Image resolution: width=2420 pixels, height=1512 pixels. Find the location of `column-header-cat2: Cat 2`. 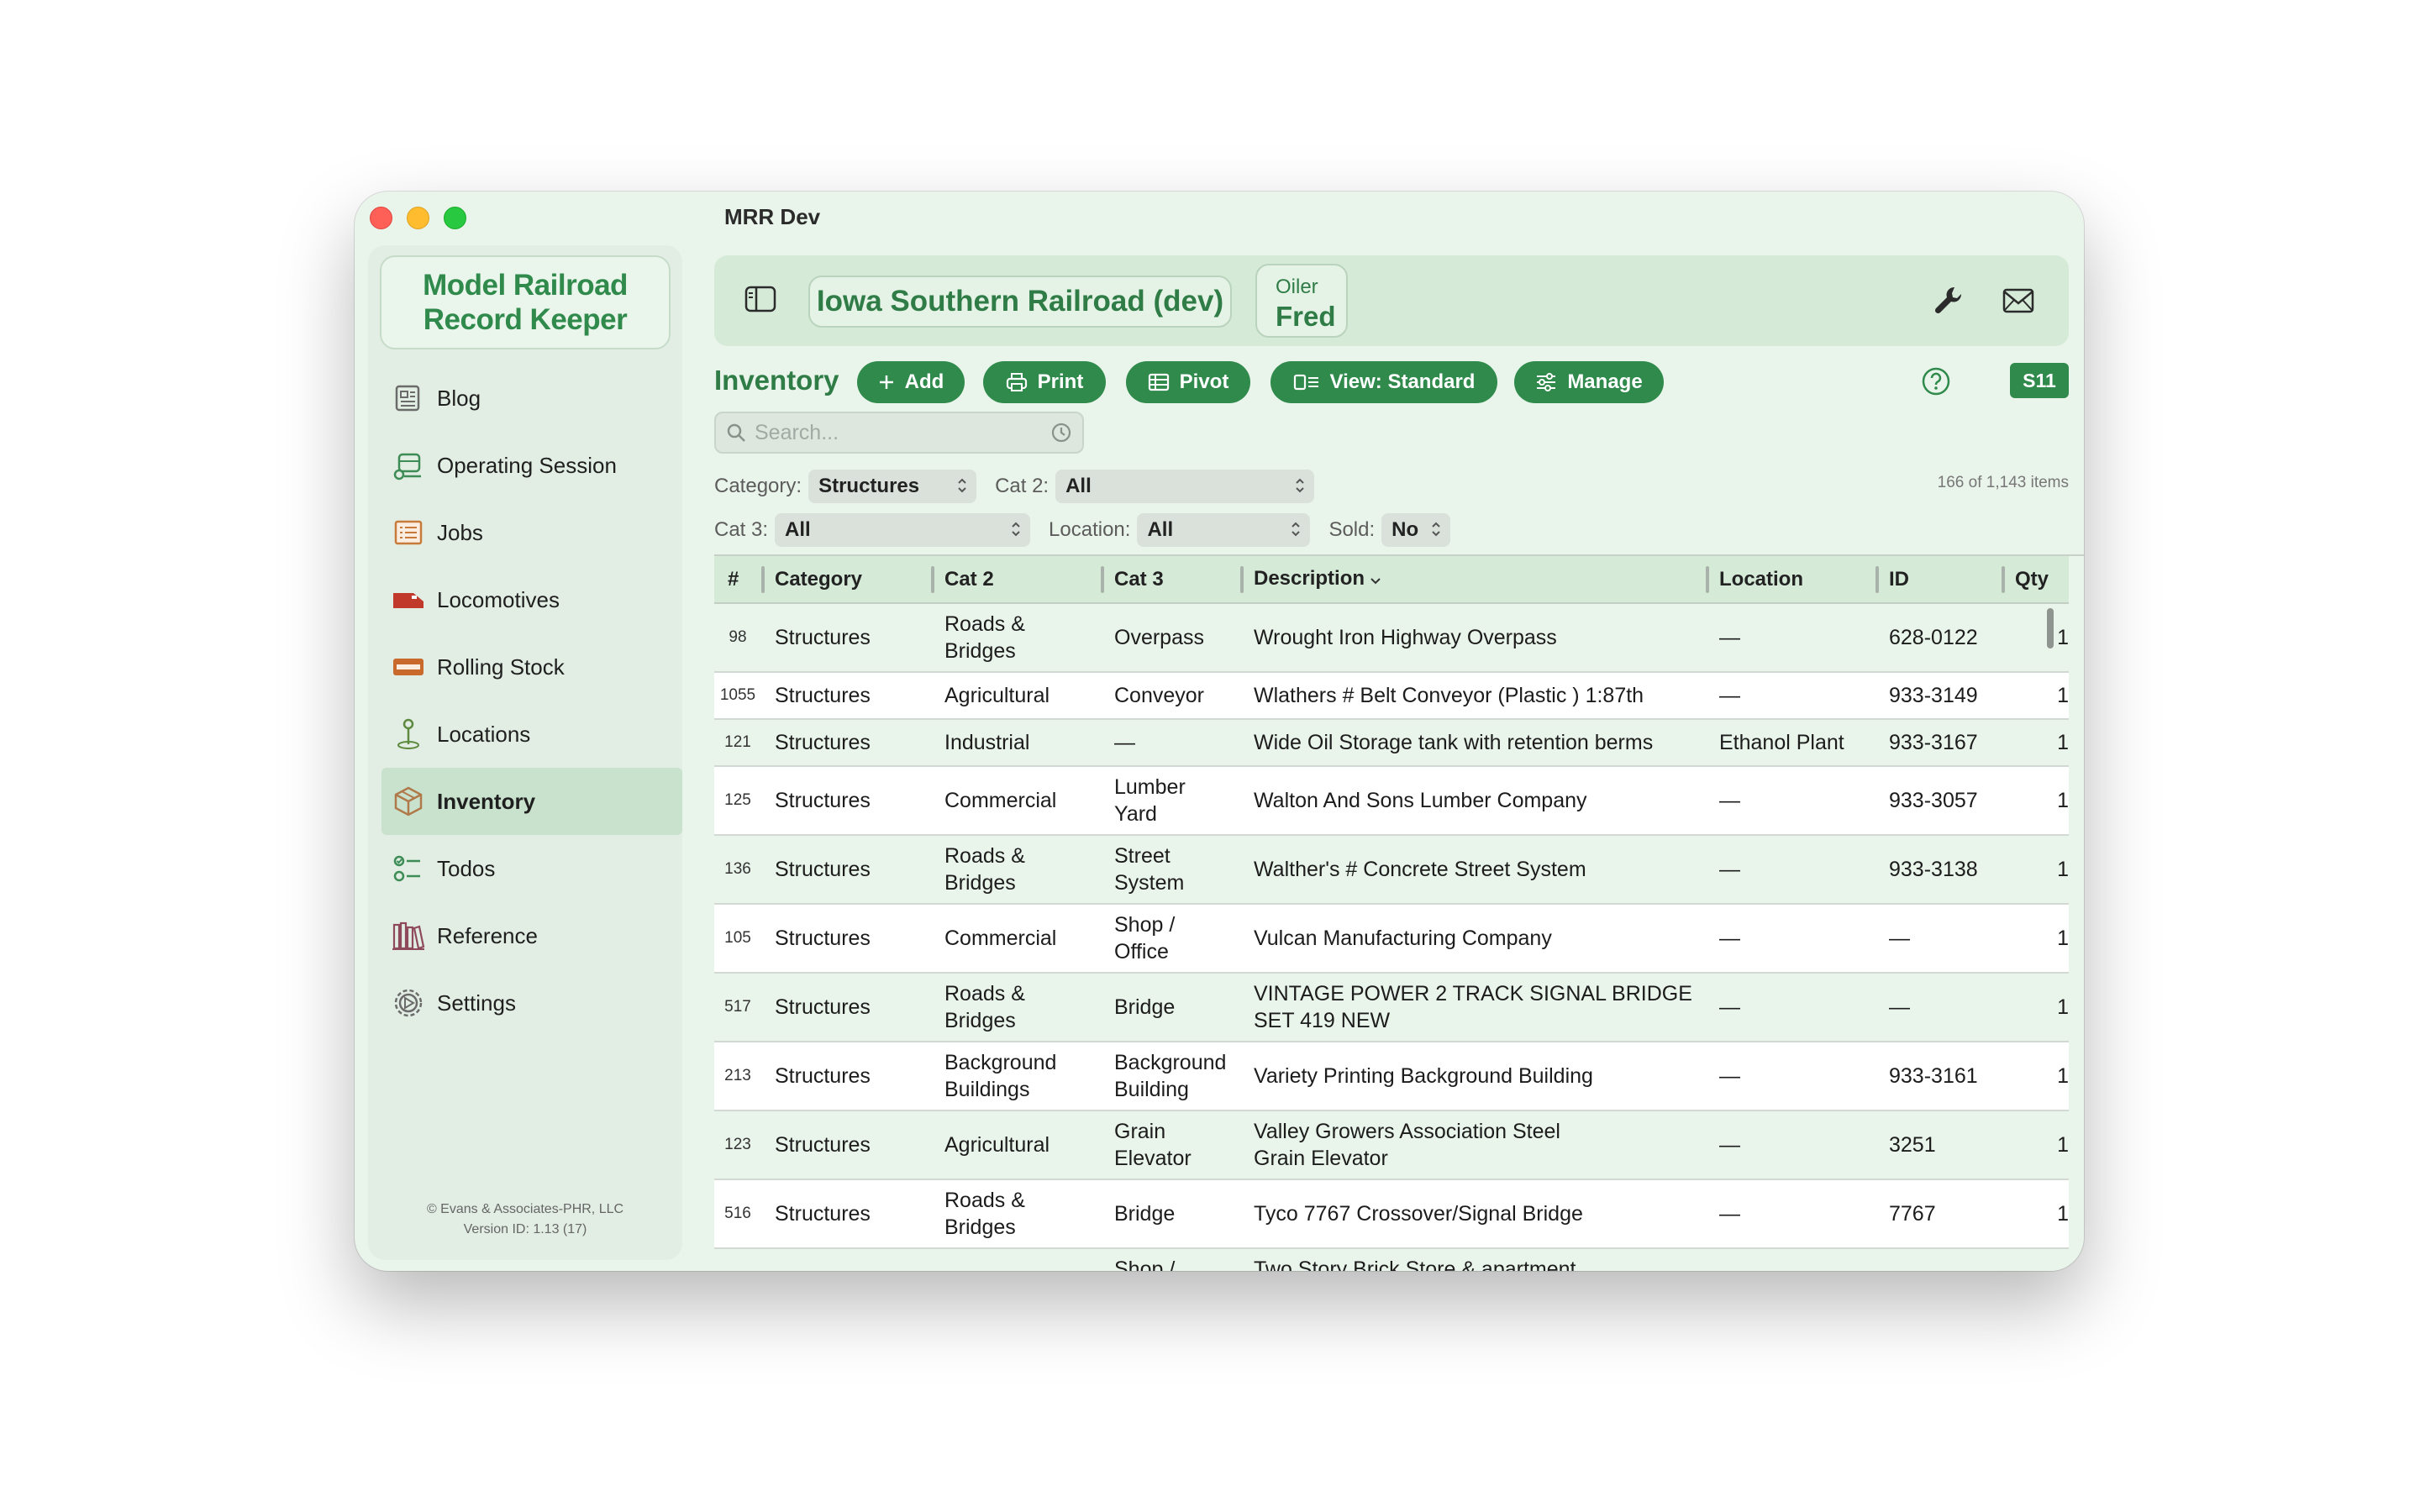

column-header-cat2: Cat 2 is located at coordinates (1016, 580).